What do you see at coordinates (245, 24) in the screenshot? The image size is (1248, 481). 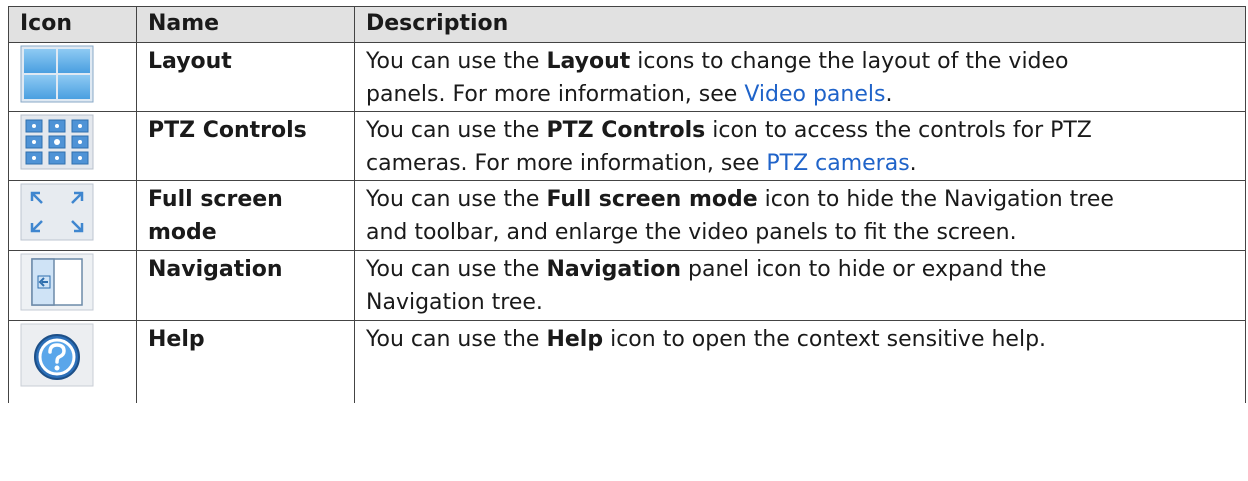 I see `header-name: Name` at bounding box center [245, 24].